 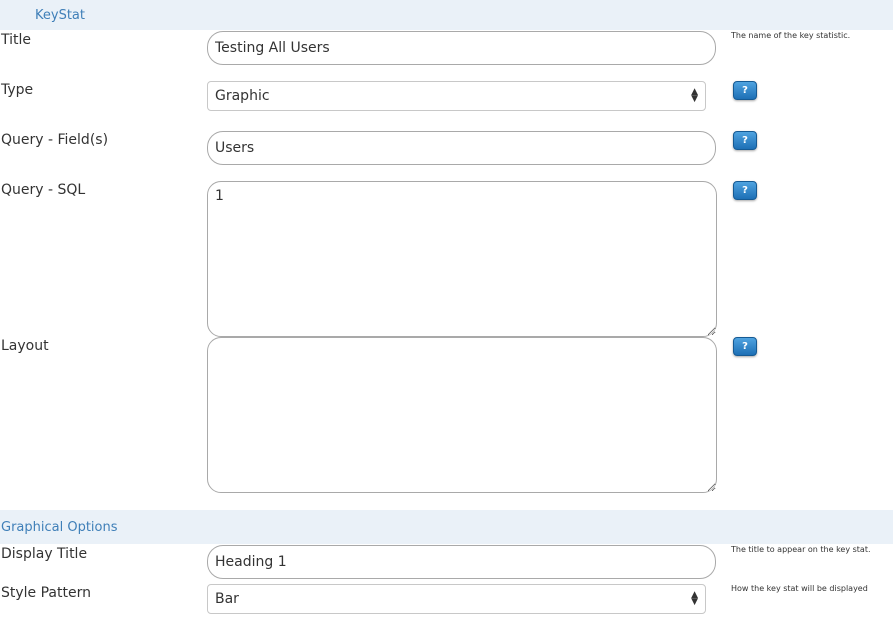 What do you see at coordinates (17, 90) in the screenshot?
I see `type-label: Type` at bounding box center [17, 90].